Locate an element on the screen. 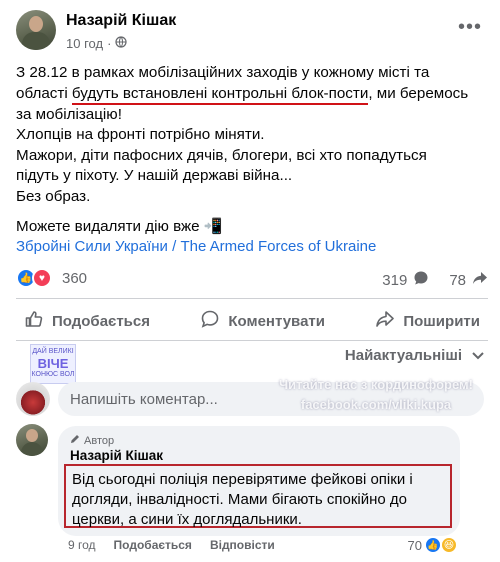 This screenshot has height=562, width=500. source-logo: ДАЙ ВЕЛИКІ ВІЧЕ КОНЮС ВОЛ is located at coordinates (53, 364).